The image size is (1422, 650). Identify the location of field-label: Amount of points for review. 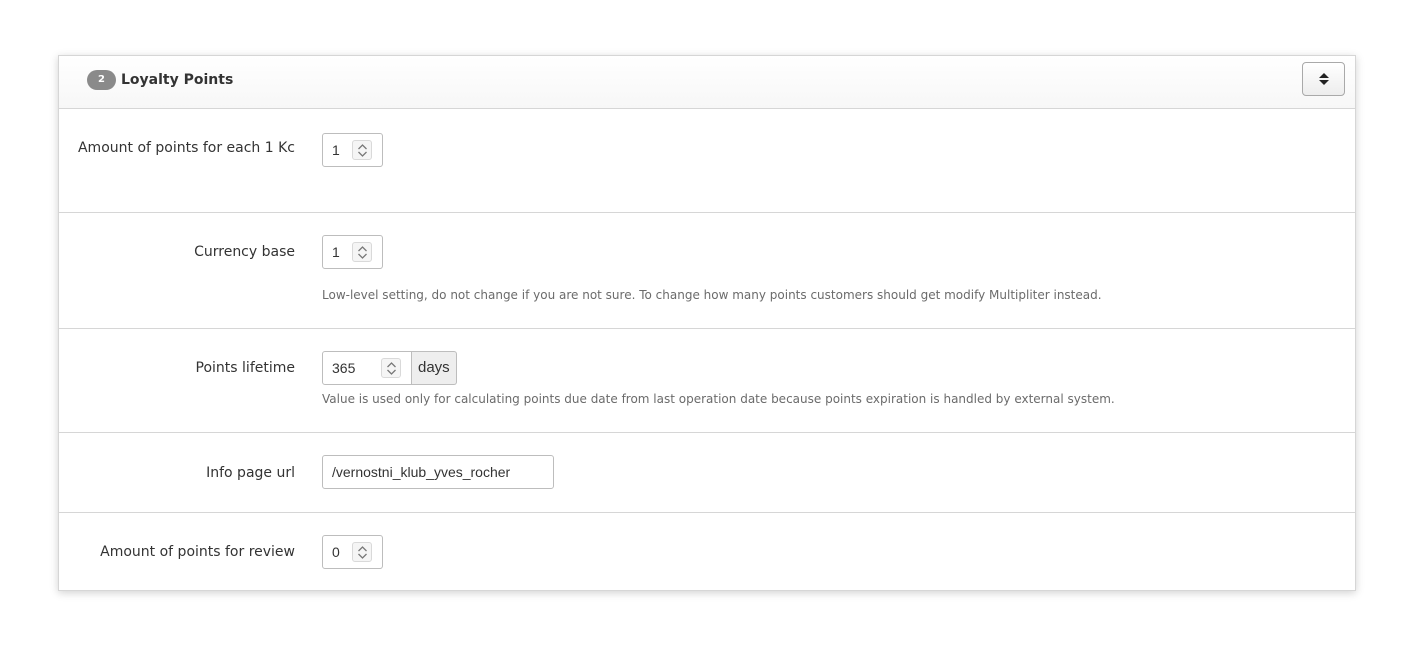
(197, 552).